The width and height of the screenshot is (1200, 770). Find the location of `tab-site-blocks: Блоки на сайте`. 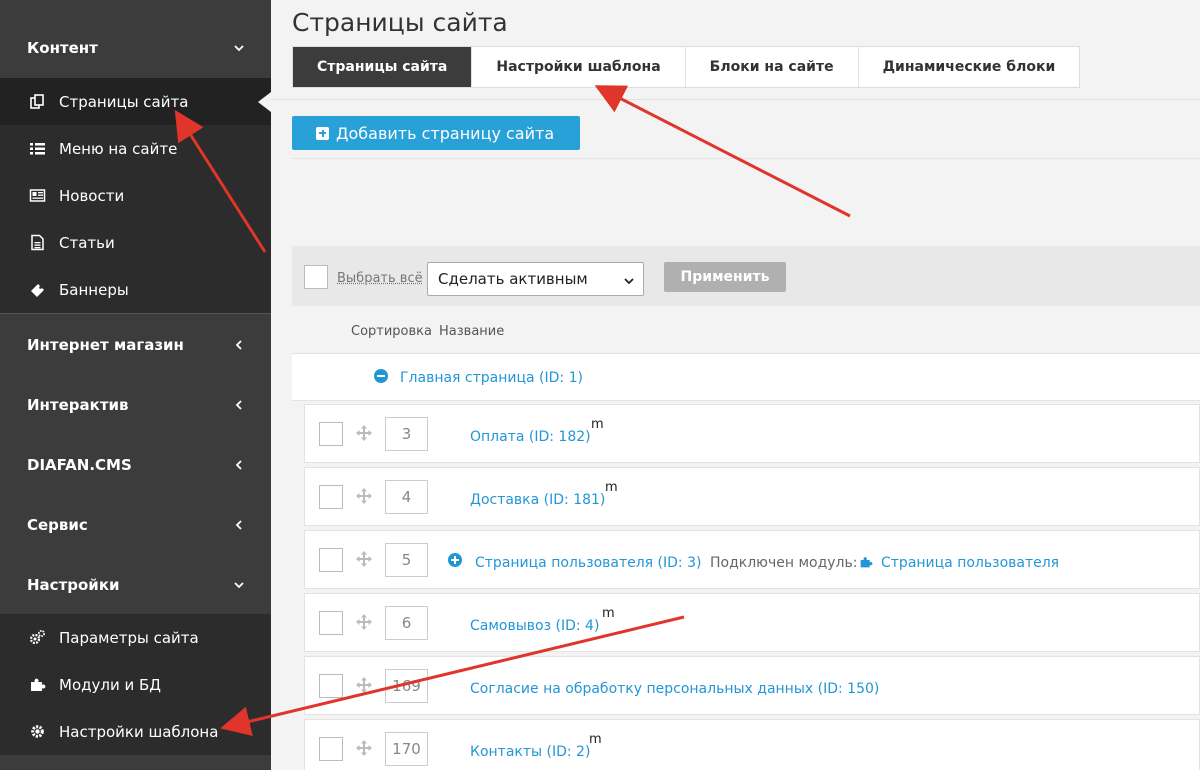

tab-site-blocks: Блоки на сайте is located at coordinates (772, 67).